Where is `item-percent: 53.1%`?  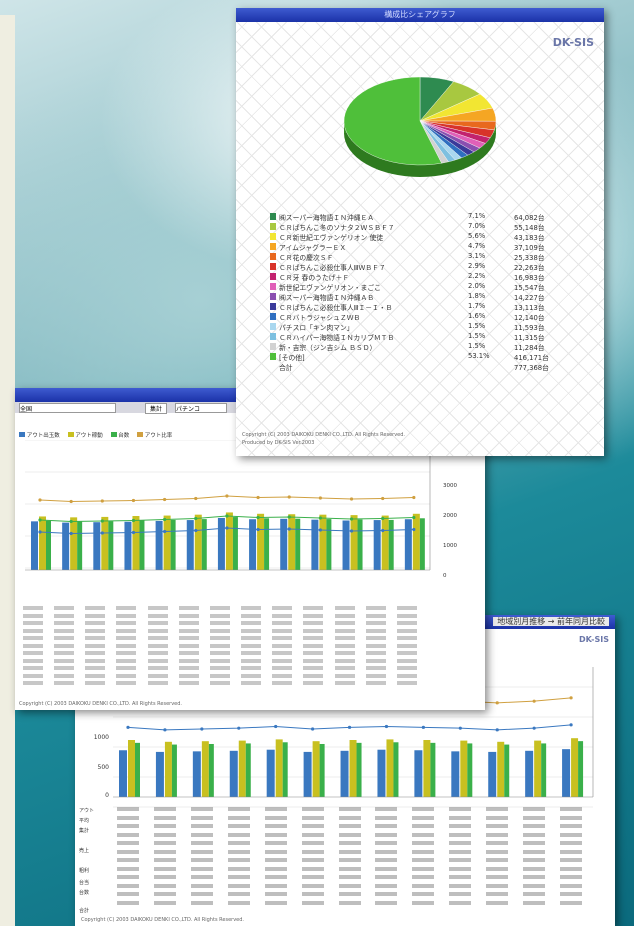 item-percent: 53.1% is located at coordinates (479, 356).